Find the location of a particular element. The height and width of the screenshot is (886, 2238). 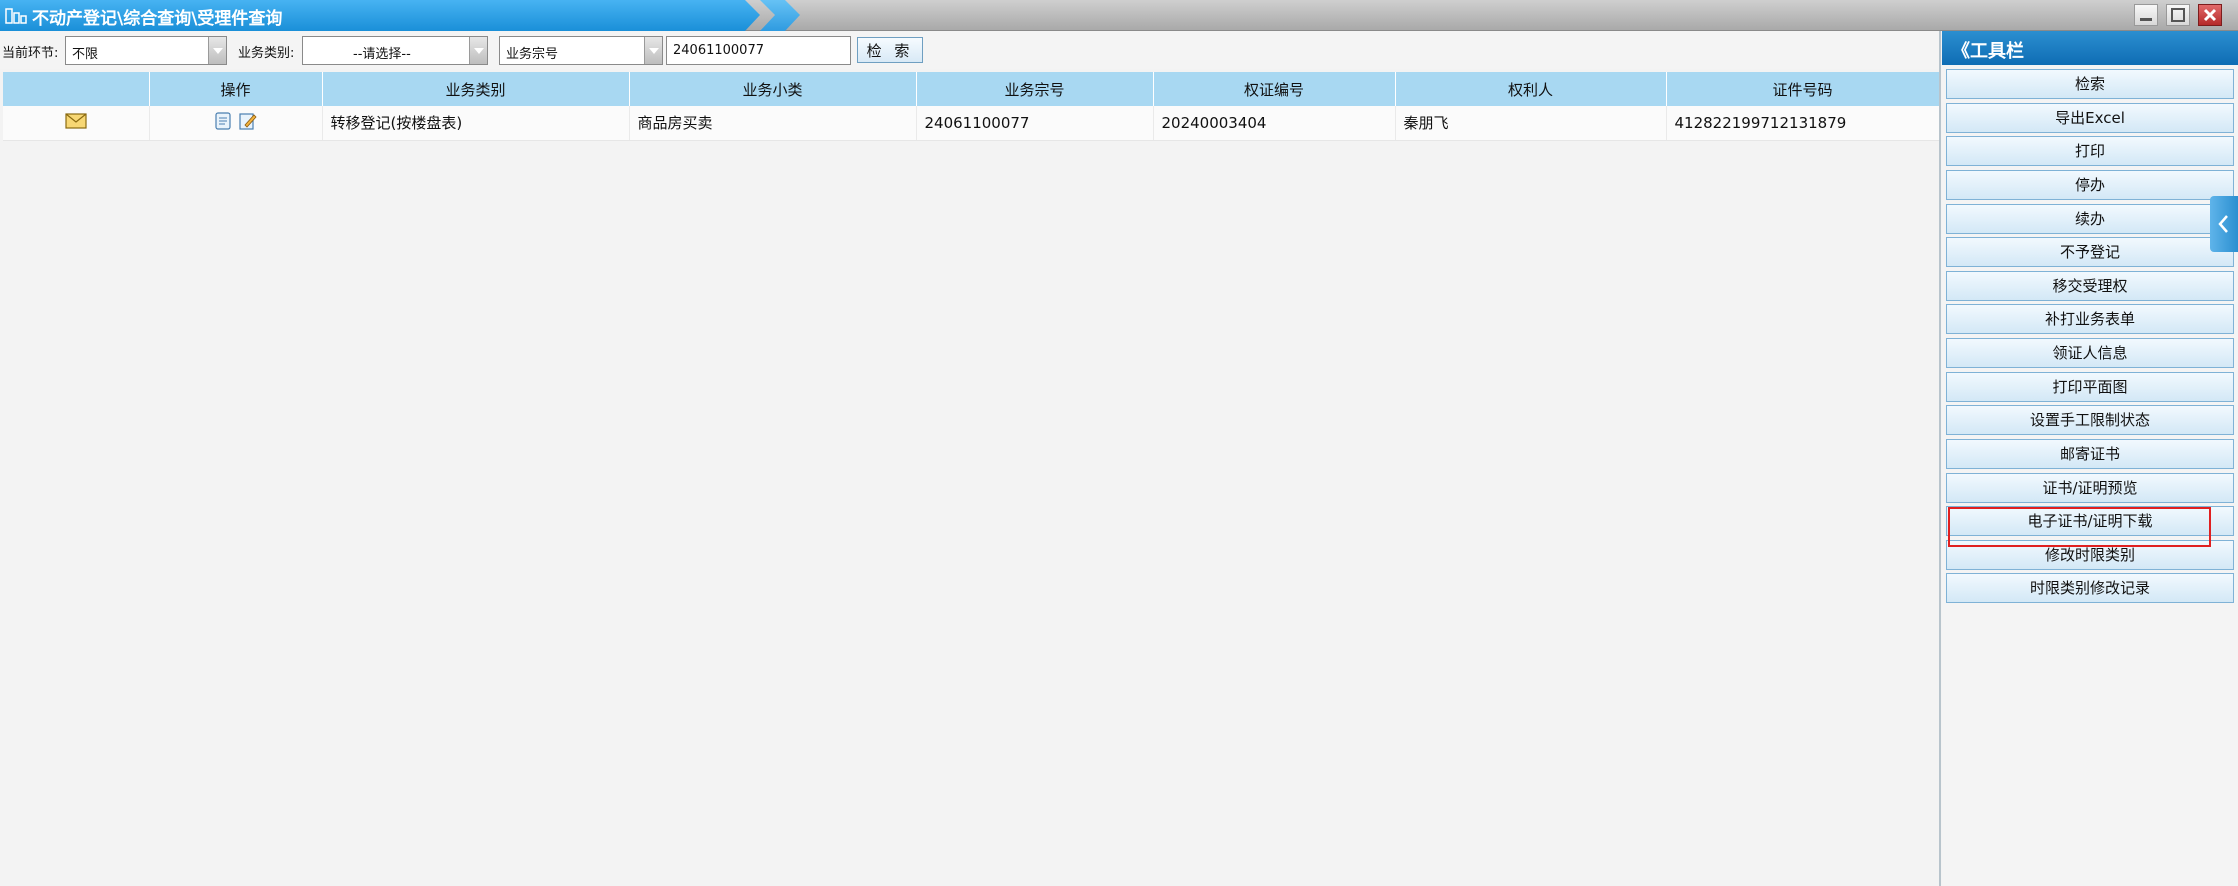

category-cell: 转移登记(按楼盘表) is located at coordinates (476, 123).